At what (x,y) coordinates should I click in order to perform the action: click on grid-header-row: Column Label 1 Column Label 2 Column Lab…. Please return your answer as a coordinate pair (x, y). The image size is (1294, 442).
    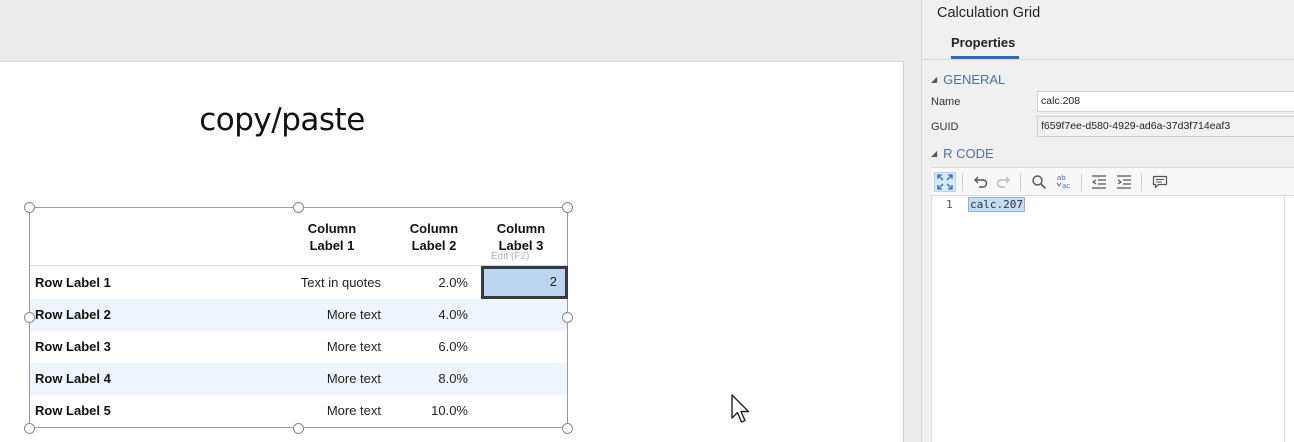
    Looking at the image, I should click on (298, 237).